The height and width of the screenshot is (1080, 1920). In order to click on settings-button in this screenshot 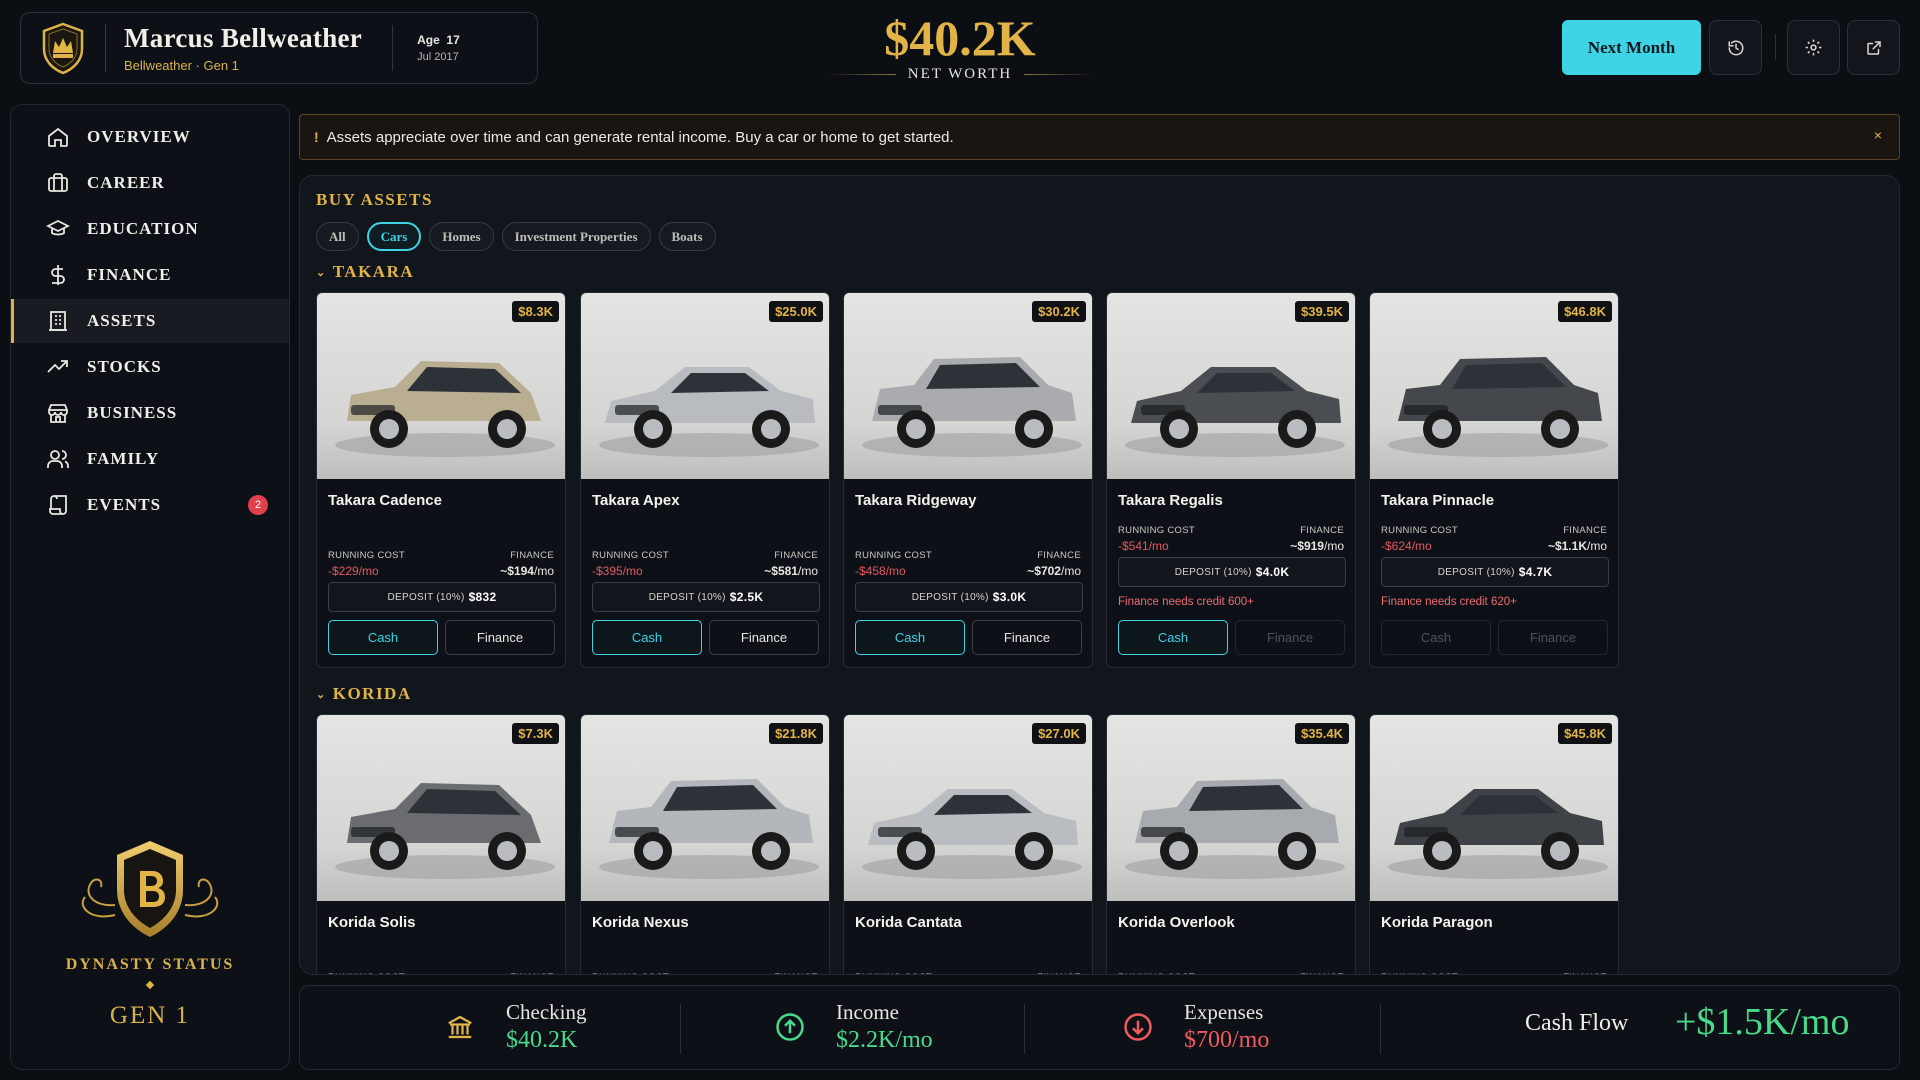, I will do `click(1813, 47)`.